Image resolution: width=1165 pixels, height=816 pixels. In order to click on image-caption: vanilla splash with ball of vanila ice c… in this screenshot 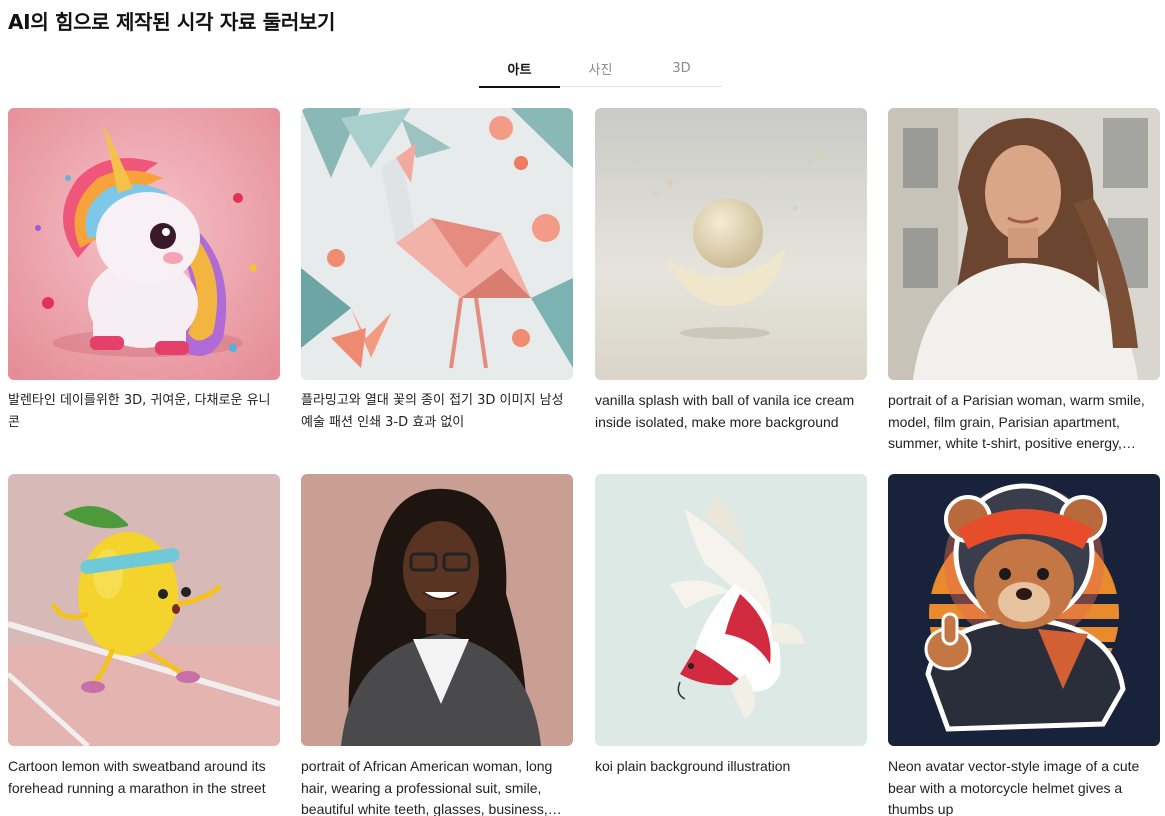, I will do `click(725, 411)`.